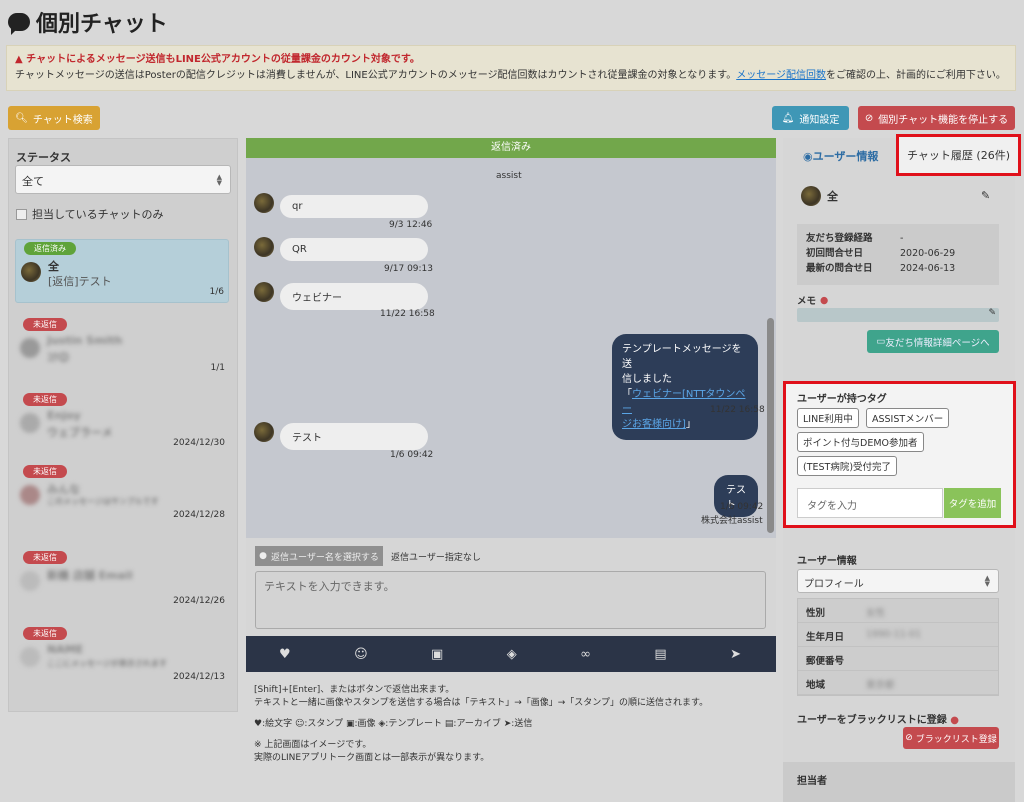  Describe the element at coordinates (122, 581) in the screenshot. I see `conversation-item: 未返信 新機 店舗 Email 2024/12/26` at that location.